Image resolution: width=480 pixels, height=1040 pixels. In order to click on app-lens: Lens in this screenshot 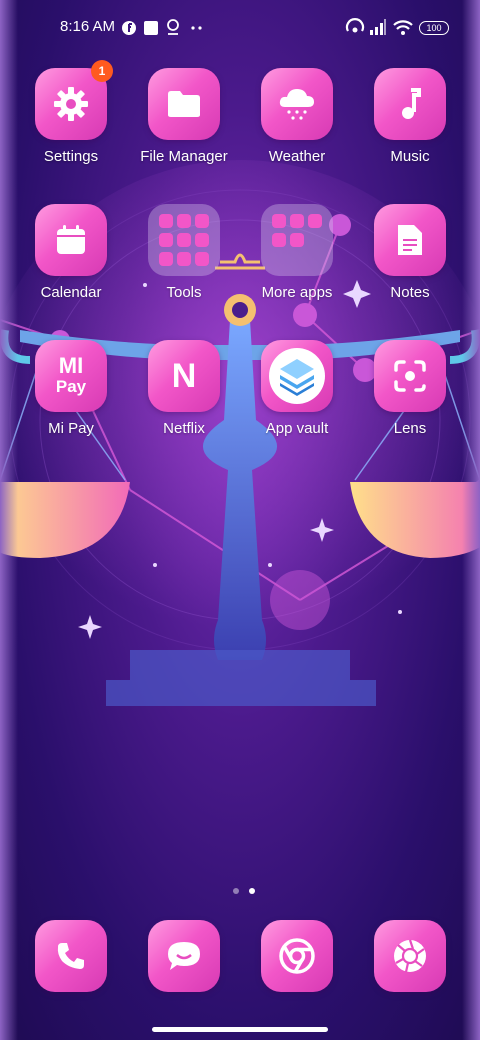, I will do `click(410, 388)`.